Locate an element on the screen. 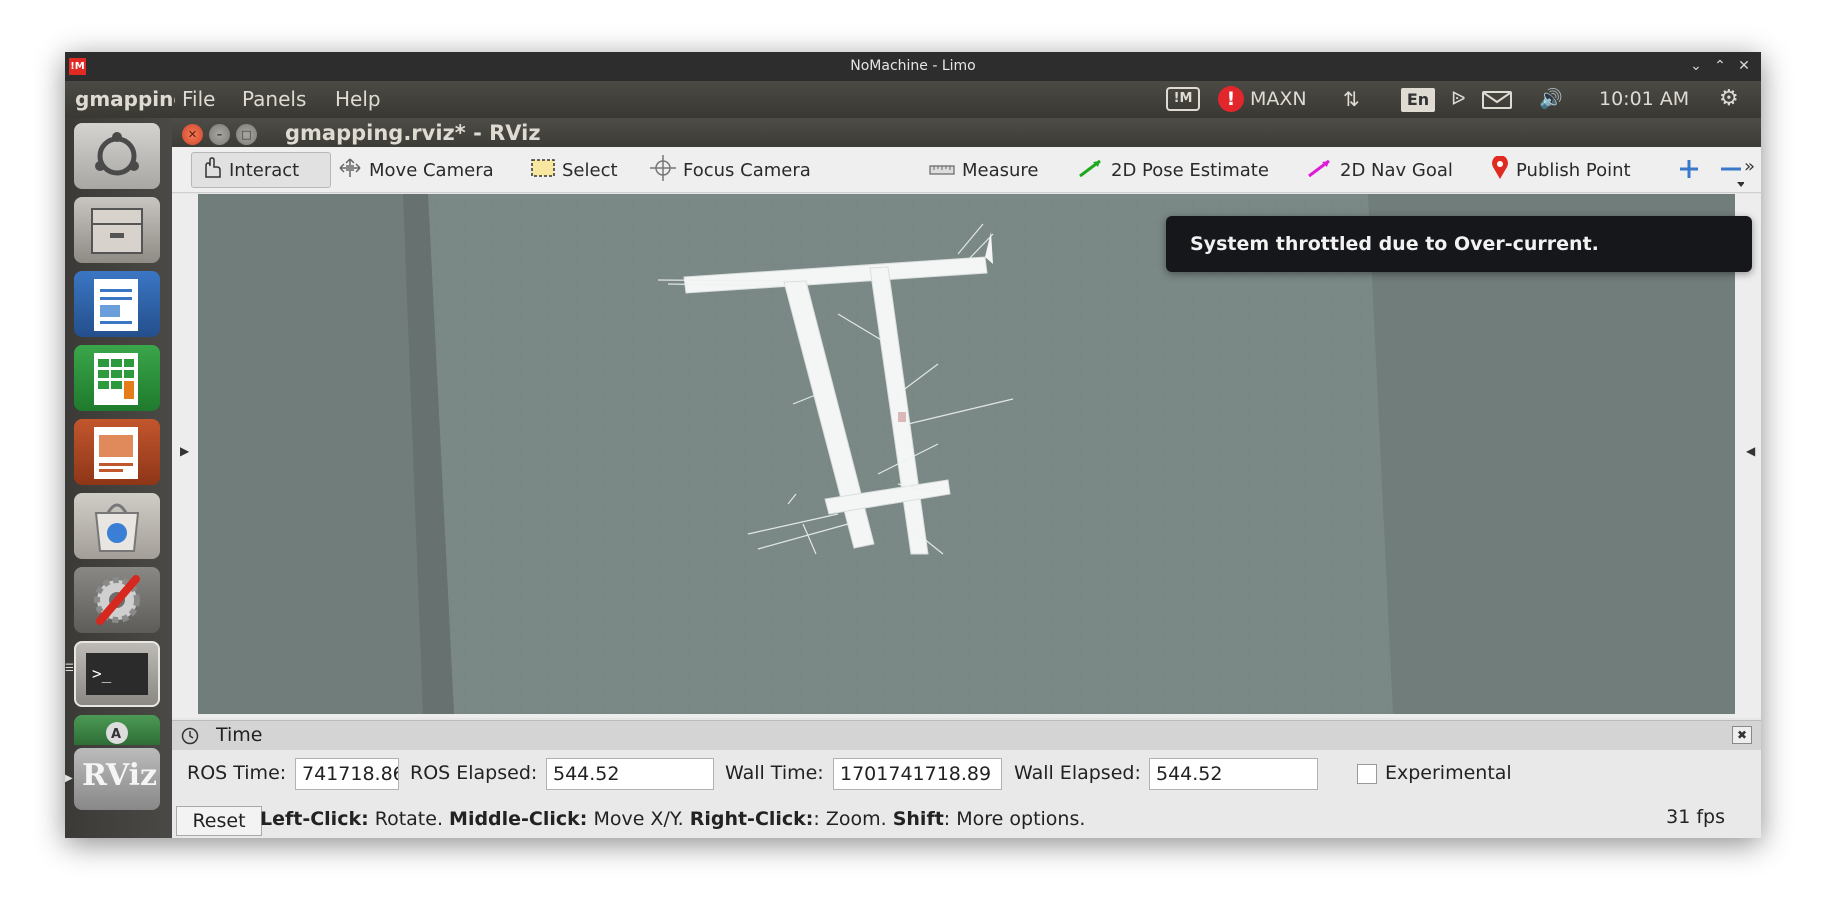 The height and width of the screenshot is (915, 1826). unity-launcher: >_ ☰ A RViz ▶ is located at coordinates (118, 478).